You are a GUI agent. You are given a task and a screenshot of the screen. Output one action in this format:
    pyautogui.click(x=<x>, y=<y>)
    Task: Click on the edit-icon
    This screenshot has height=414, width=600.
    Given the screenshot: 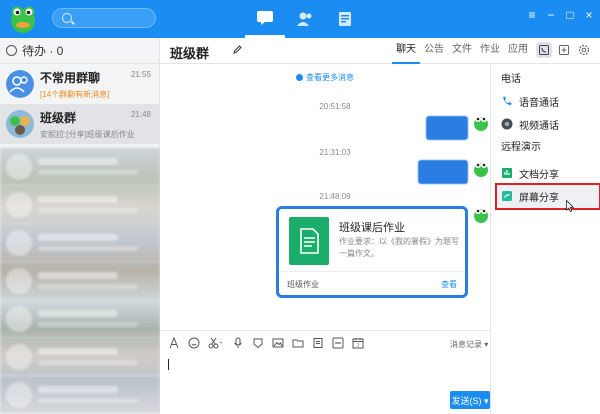 What is the action you would take?
    pyautogui.click(x=237, y=49)
    